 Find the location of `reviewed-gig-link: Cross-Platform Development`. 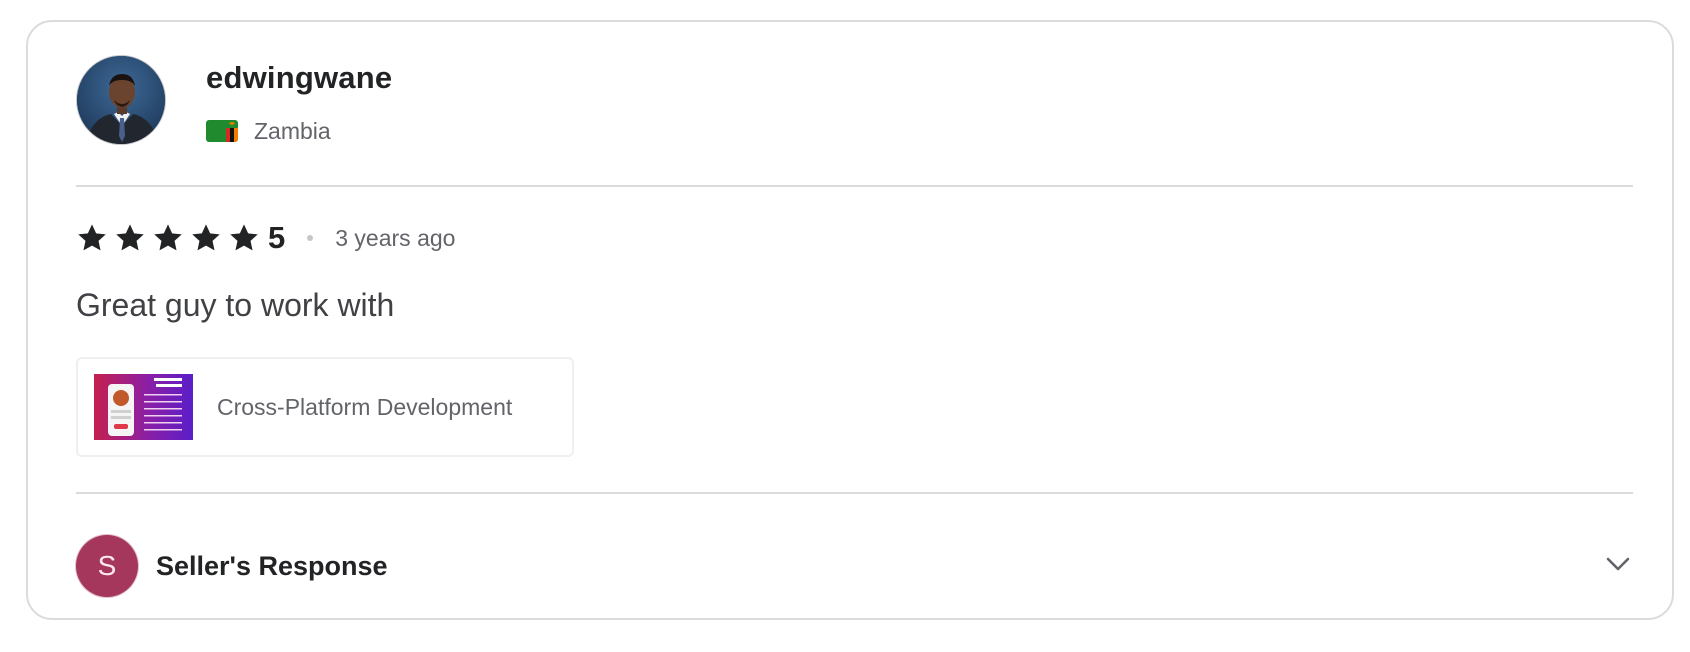

reviewed-gig-link: Cross-Platform Development is located at coordinates (325, 407).